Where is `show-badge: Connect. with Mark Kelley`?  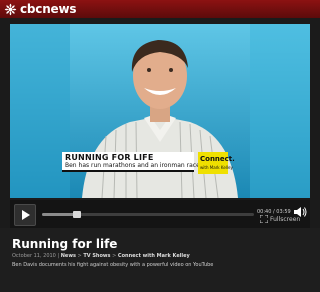
show-badge: Connect. with Mark Kelley is located at coordinates (216, 163).